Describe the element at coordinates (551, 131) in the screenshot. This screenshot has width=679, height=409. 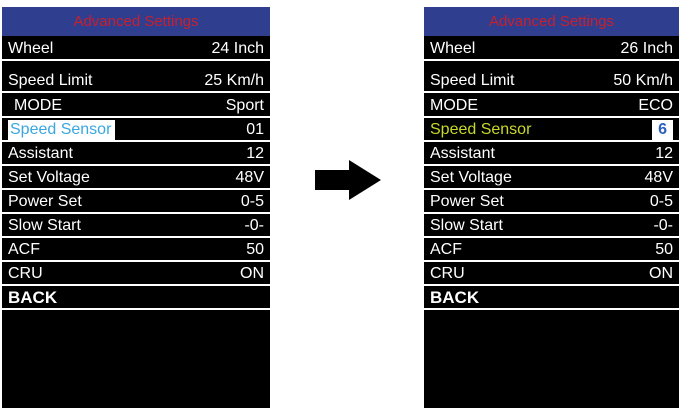
I see `setting-row-speed-sensor: Speed Sensor 6` at that location.